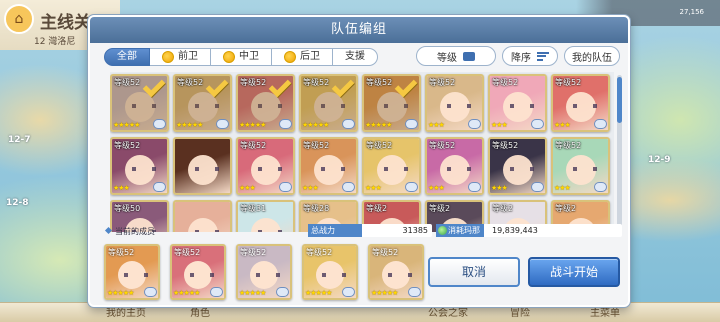 Image resolution: width=720 pixels, height=322 pixels. Describe the element at coordinates (17, 203) in the screenshot. I see `map-node: 12-8` at that location.